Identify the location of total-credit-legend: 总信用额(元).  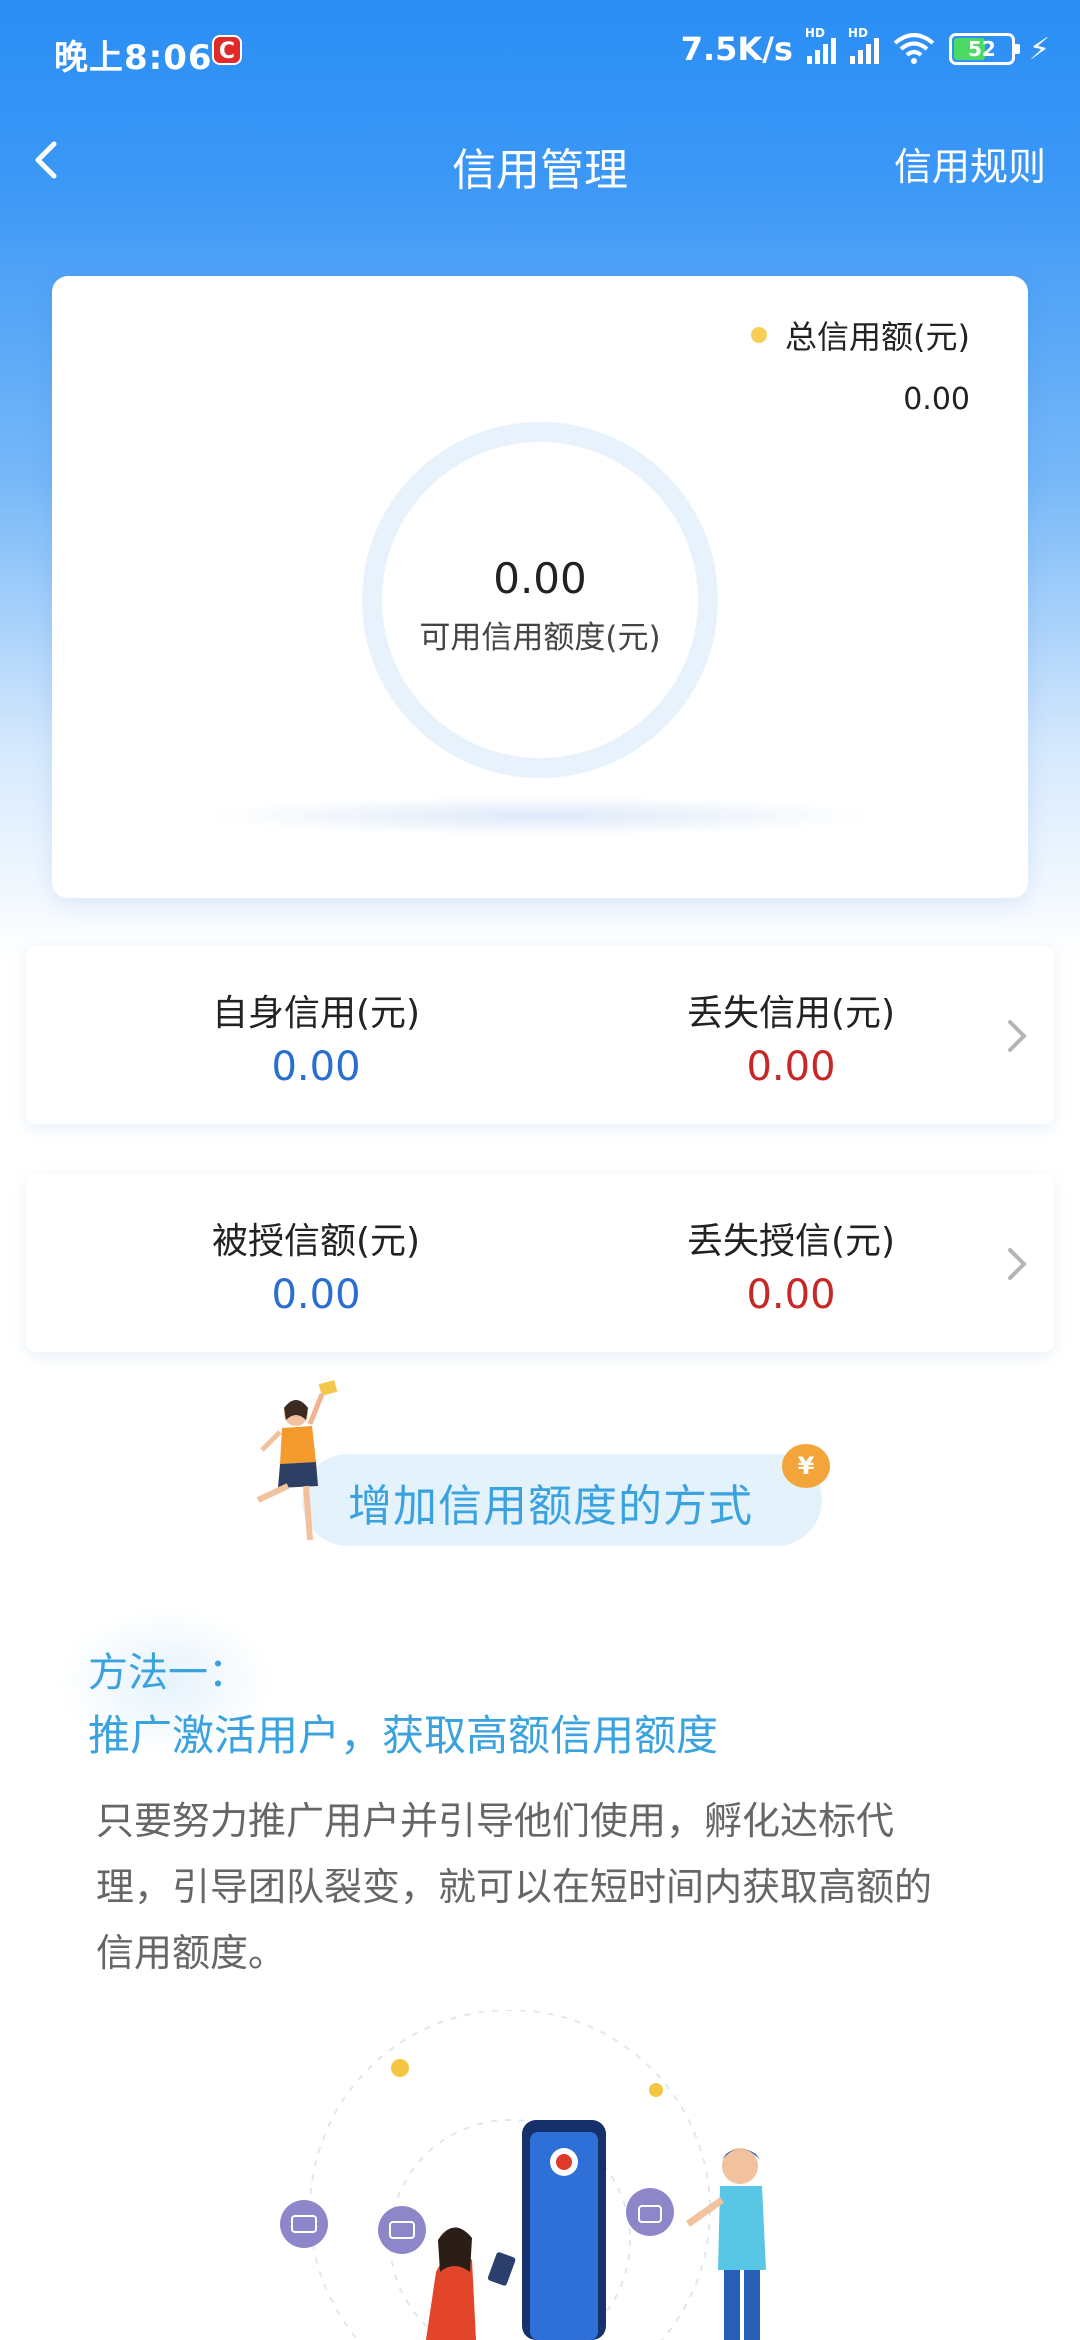
(860, 335).